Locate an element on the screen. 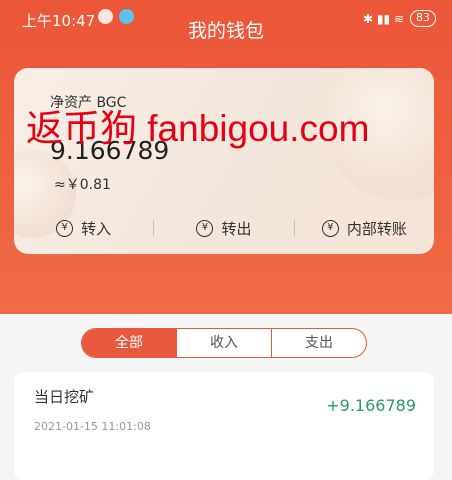 This screenshot has height=480, width=452. card-actions: ¥ 转入 ¥ 转出 ¥ 内部转账 is located at coordinates (224, 228).